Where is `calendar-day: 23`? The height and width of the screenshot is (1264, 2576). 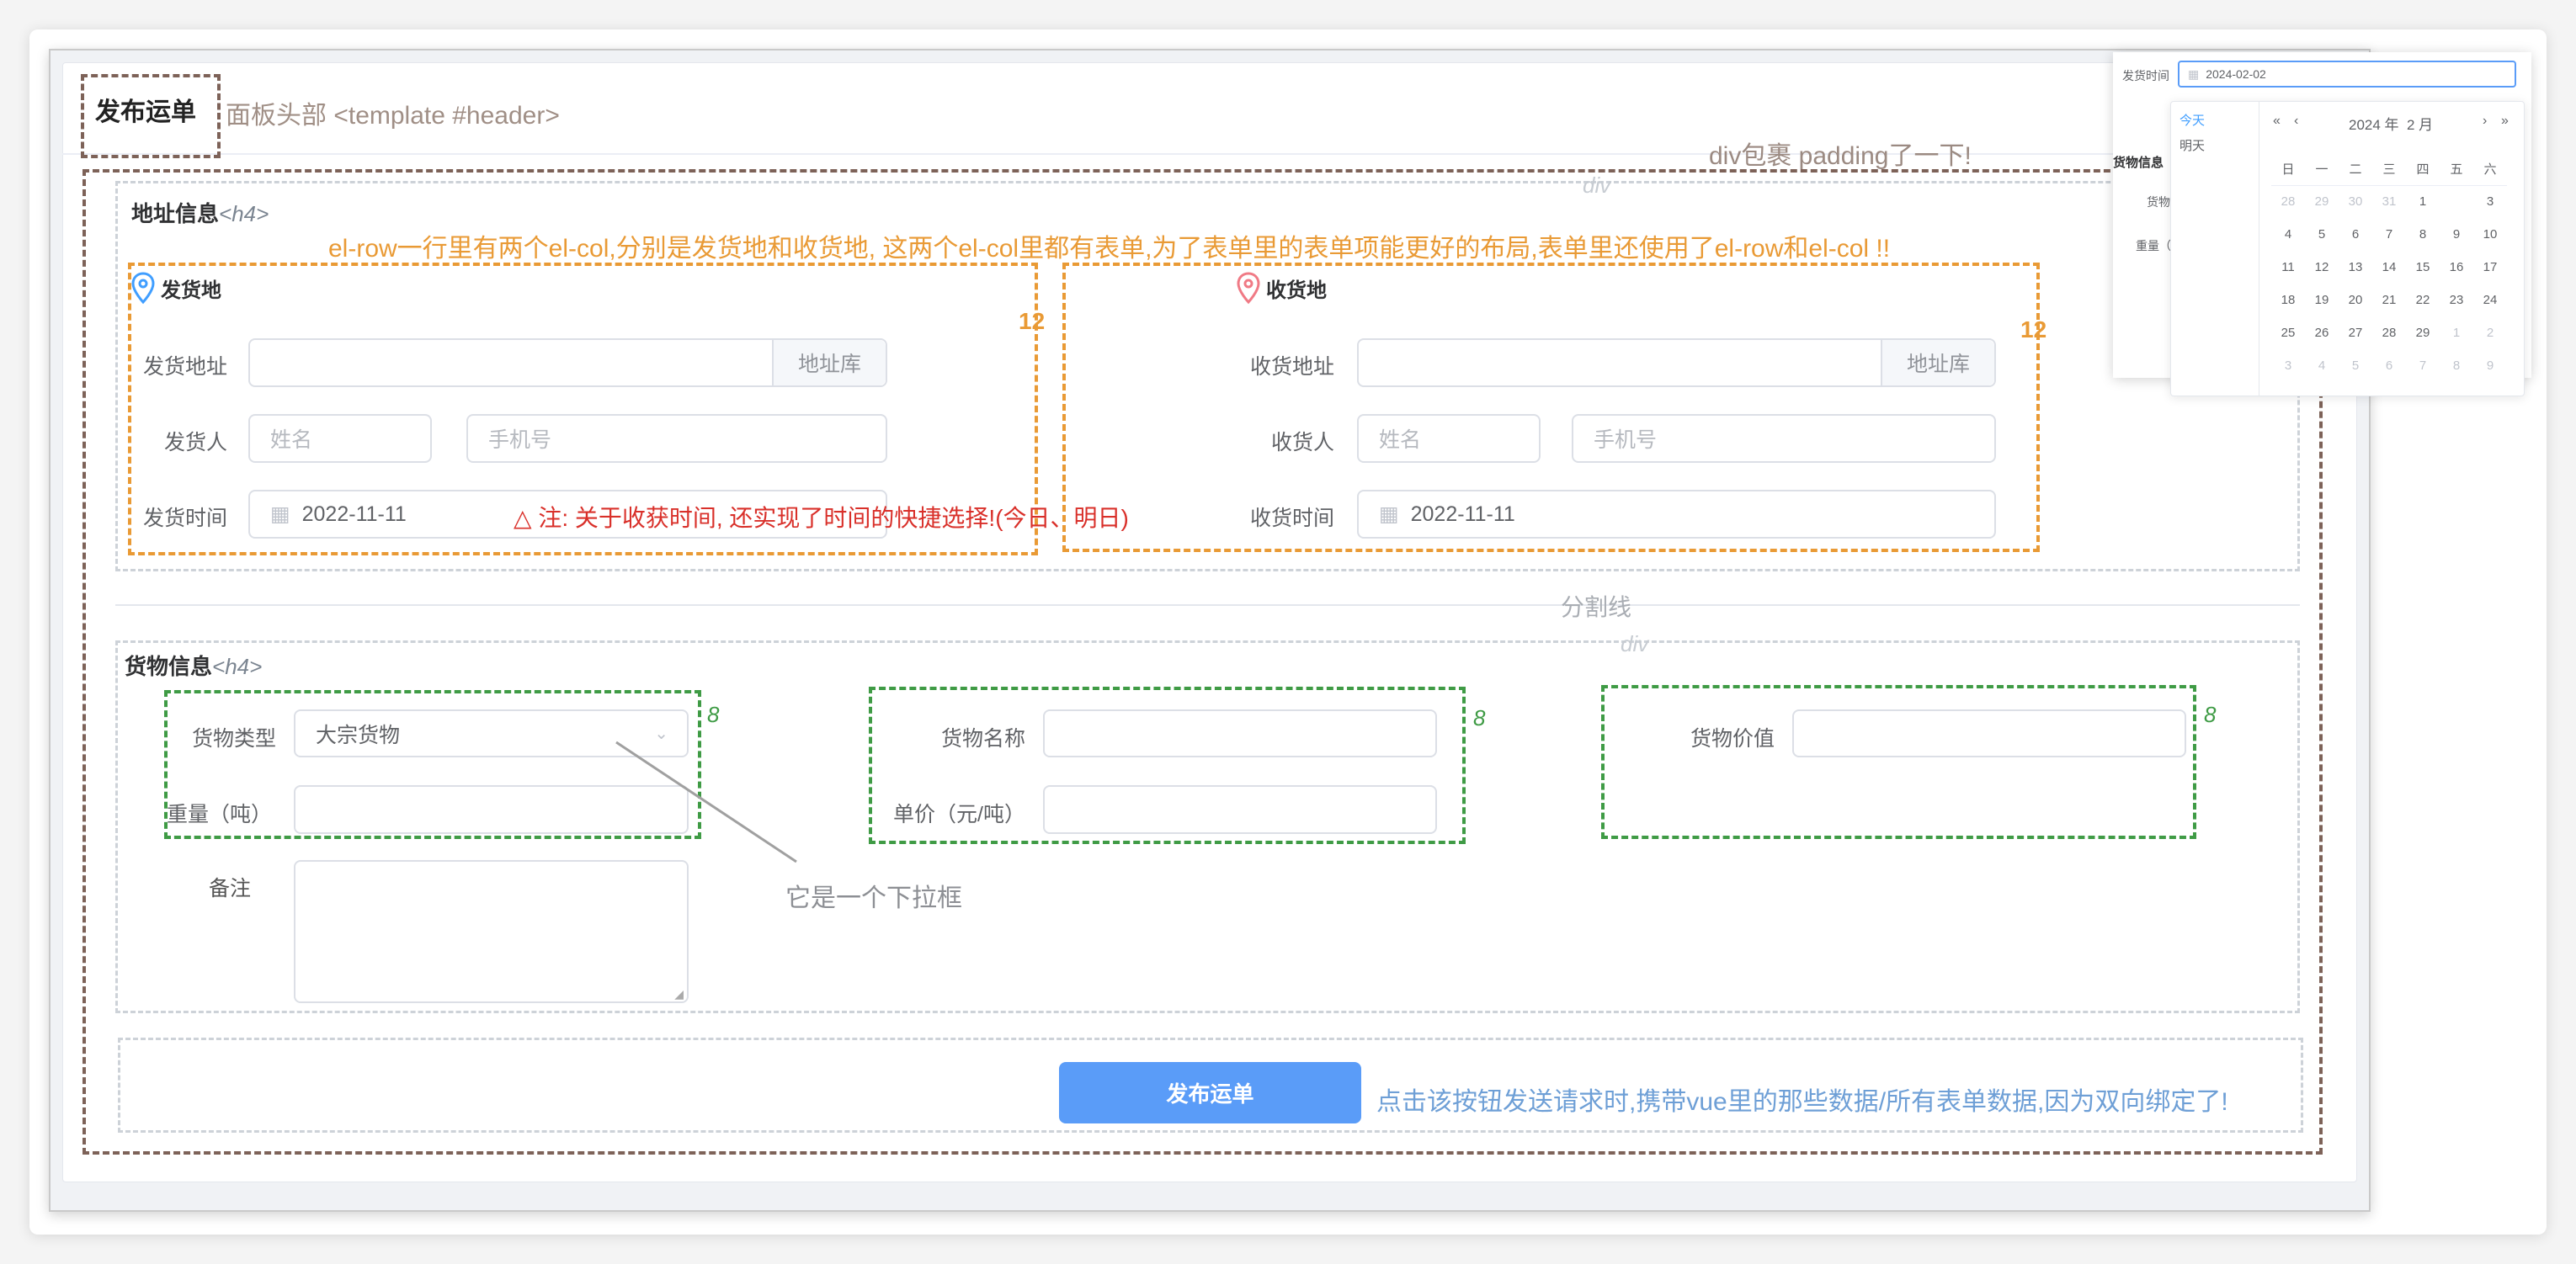
calendar-day: 23 is located at coordinates (2457, 300).